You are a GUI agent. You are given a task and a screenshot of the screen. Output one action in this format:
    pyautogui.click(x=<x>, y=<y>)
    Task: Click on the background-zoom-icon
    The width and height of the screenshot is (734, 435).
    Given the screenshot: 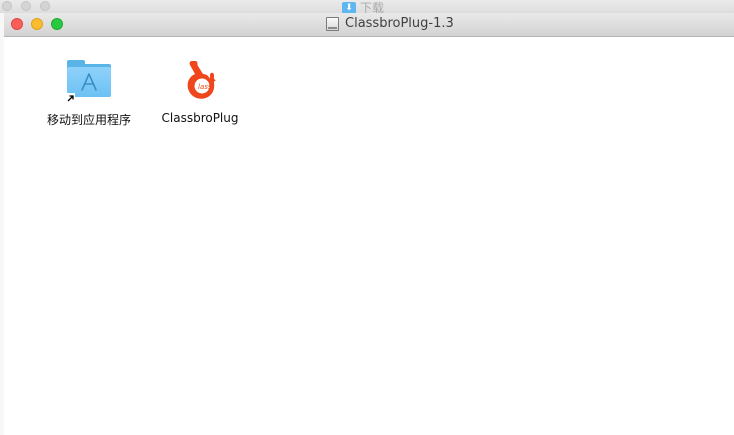 What is the action you would take?
    pyautogui.click(x=45, y=6)
    